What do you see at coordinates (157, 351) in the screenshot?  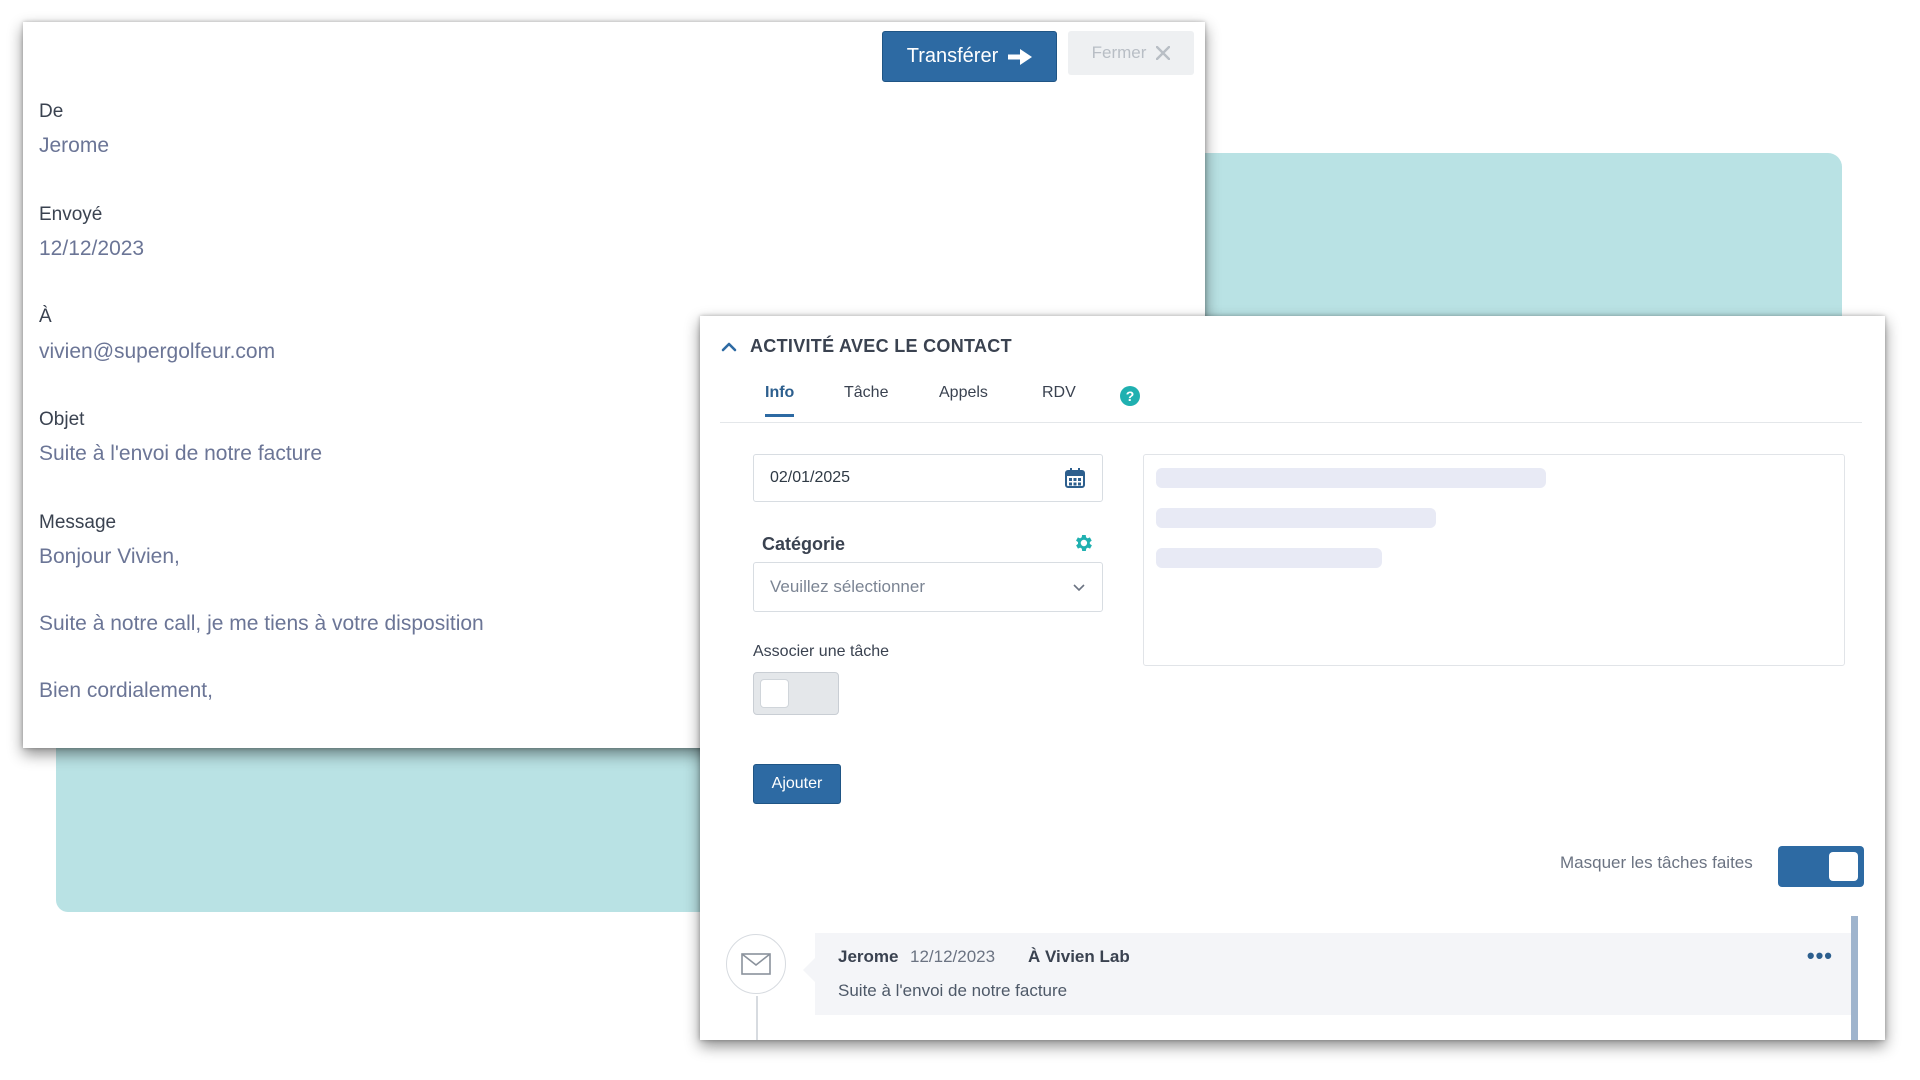 I see `to-value: vivien@supergolfeur.com` at bounding box center [157, 351].